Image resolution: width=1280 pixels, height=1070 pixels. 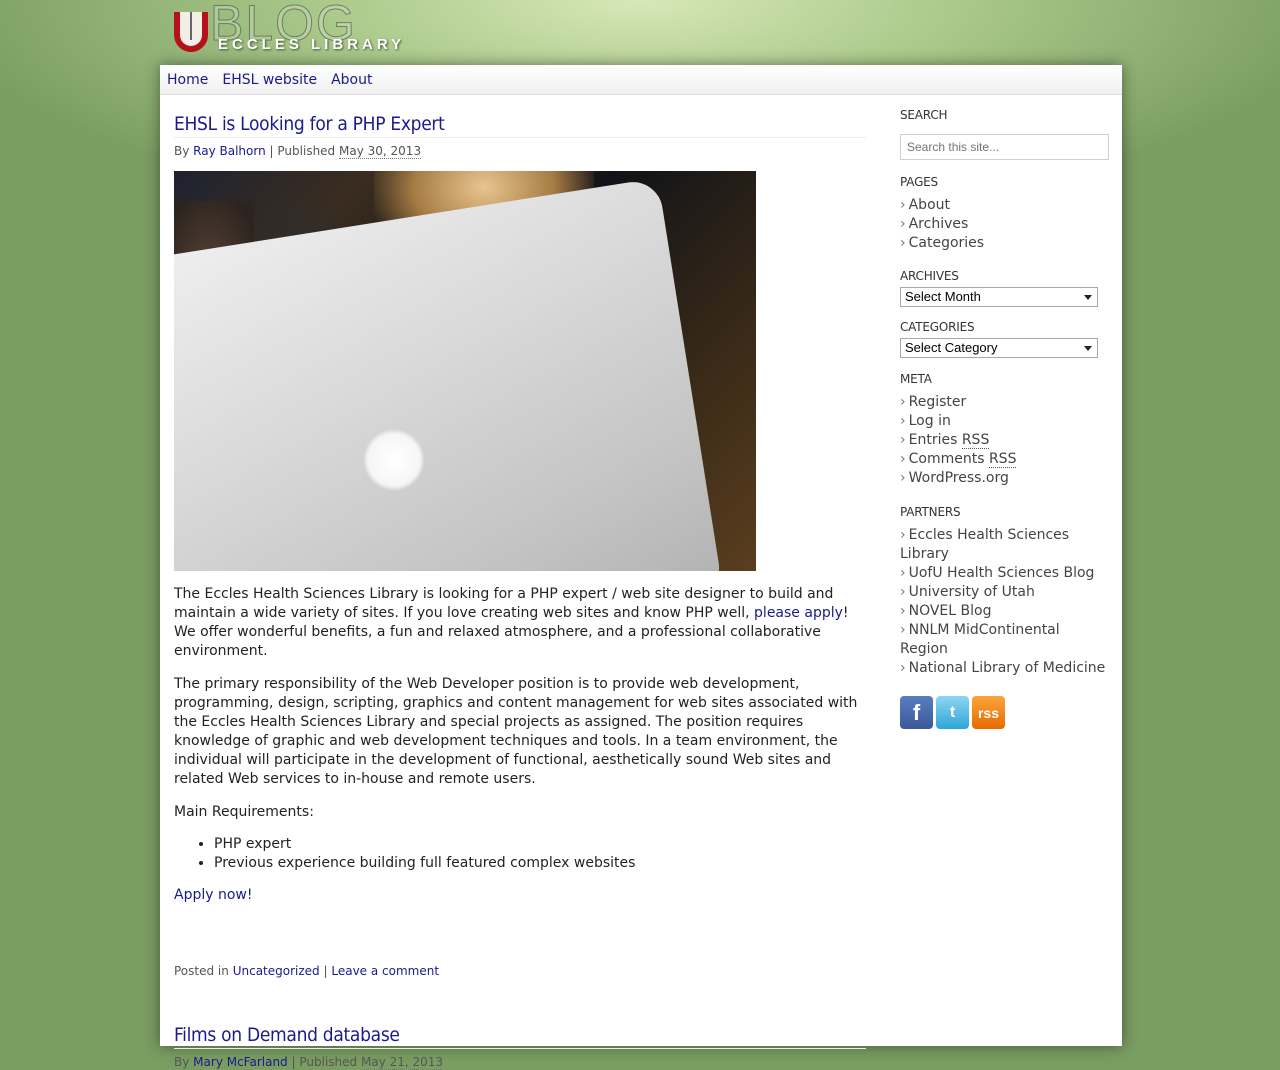 I want to click on list-item: › University of Utah, so click(x=967, y=592).